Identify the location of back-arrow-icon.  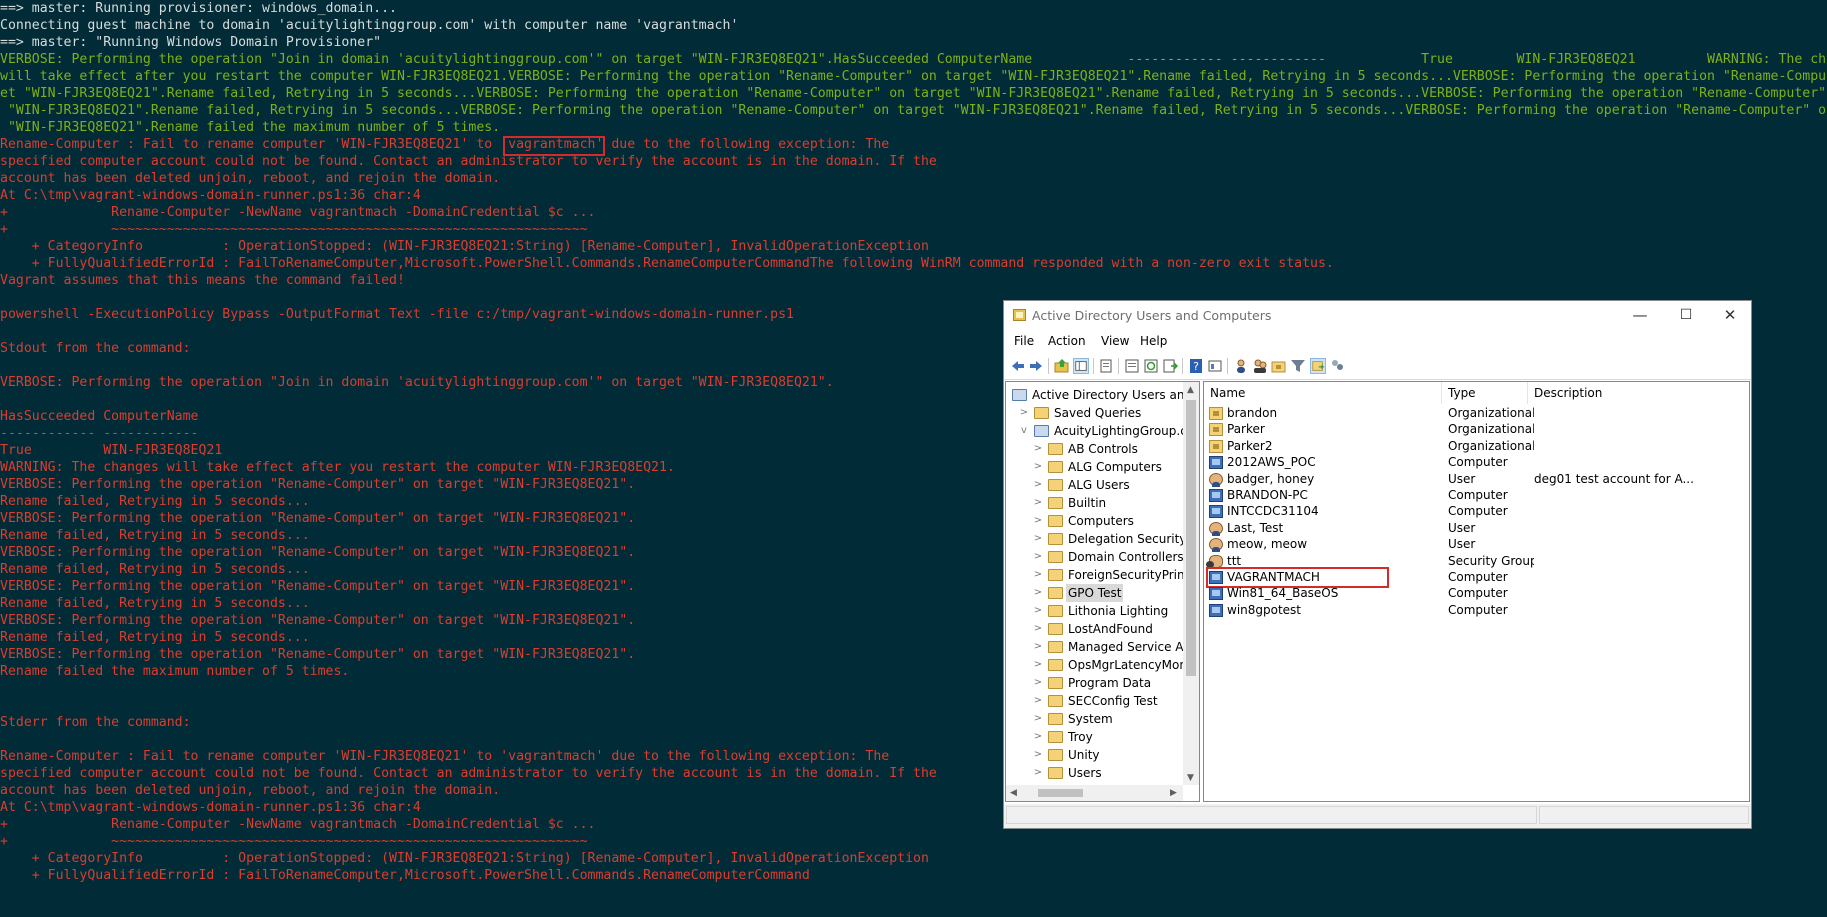
(1018, 366).